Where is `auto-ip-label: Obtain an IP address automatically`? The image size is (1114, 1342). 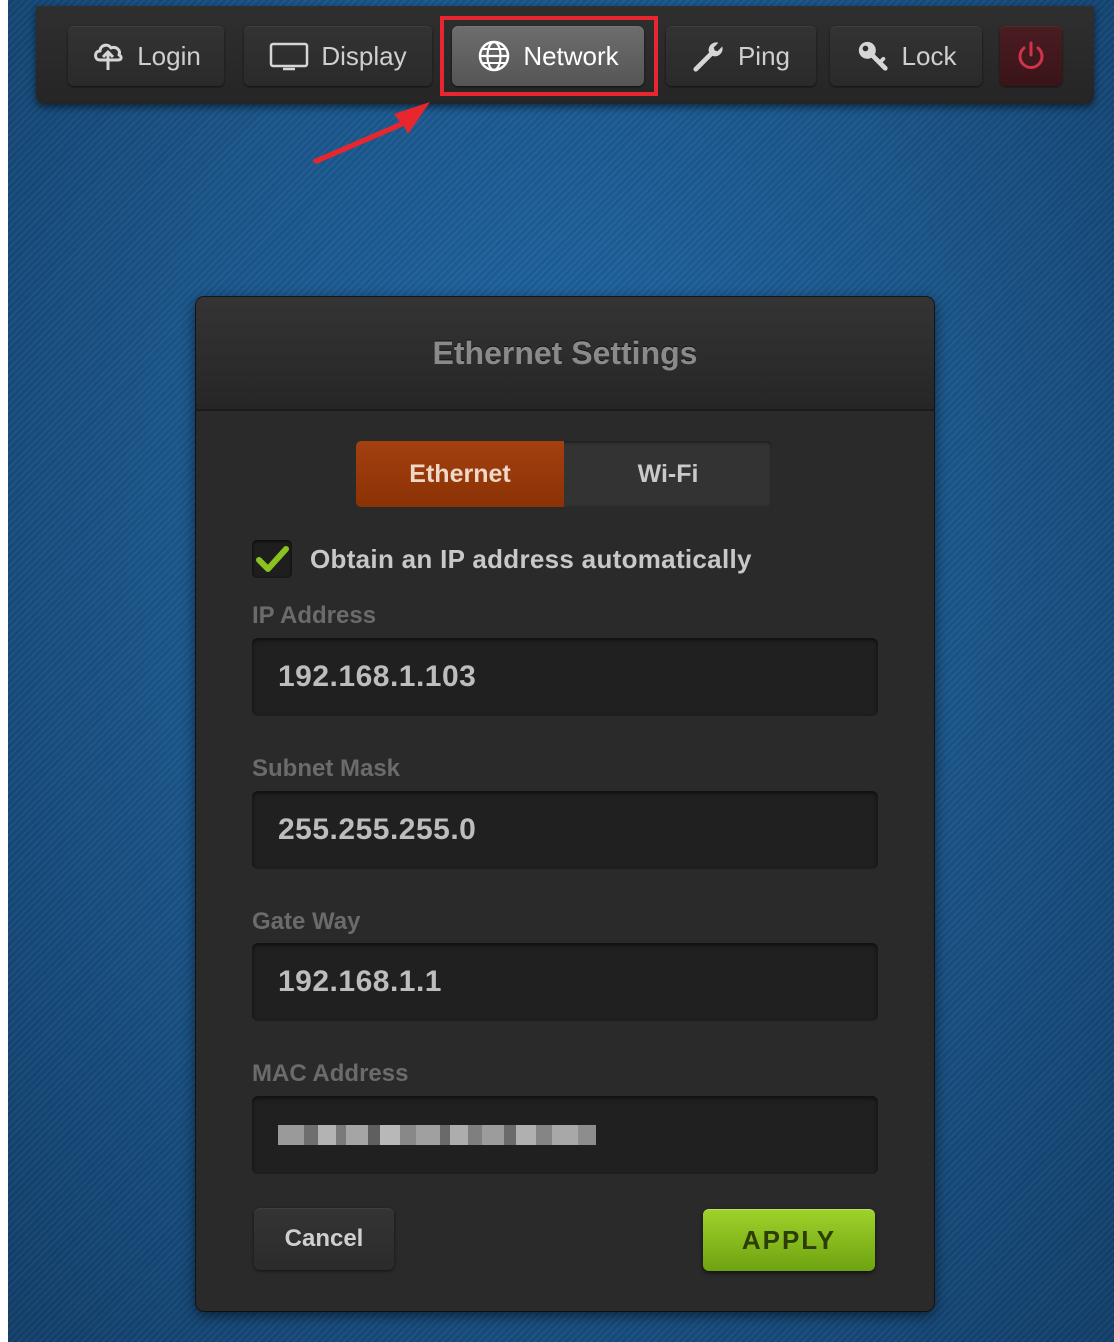 auto-ip-label: Obtain an IP address automatically is located at coordinates (531, 558).